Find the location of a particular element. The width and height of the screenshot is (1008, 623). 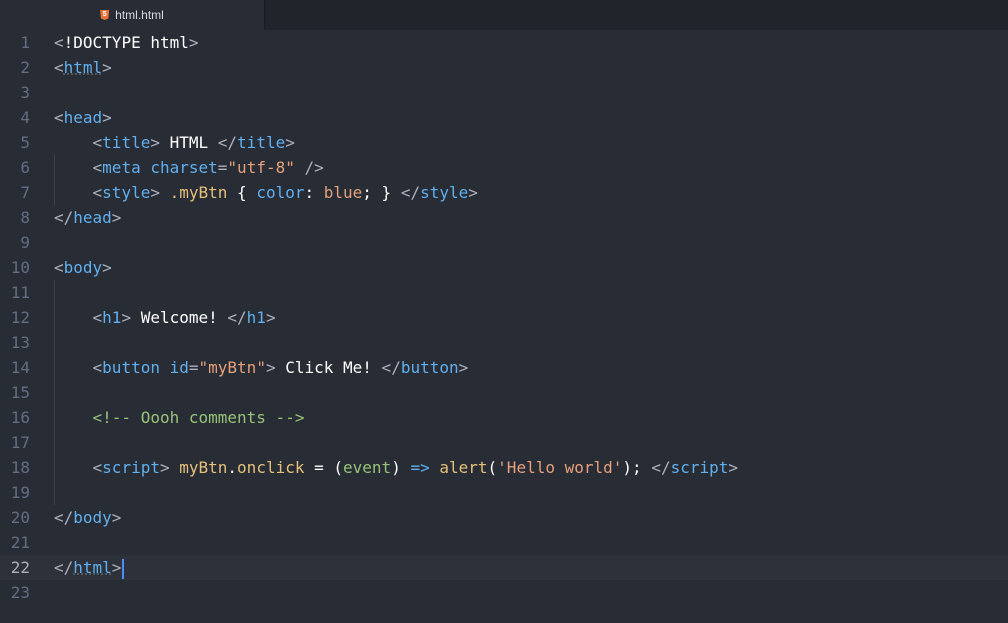

text-cursor is located at coordinates (123, 568).